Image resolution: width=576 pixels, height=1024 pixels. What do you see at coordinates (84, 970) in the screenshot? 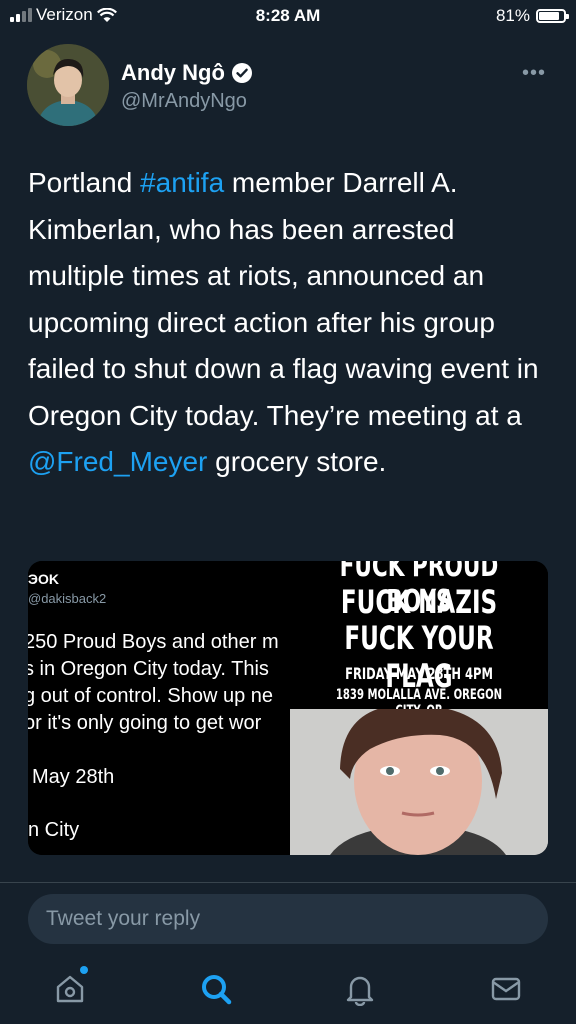
I see `notification-dot` at bounding box center [84, 970].